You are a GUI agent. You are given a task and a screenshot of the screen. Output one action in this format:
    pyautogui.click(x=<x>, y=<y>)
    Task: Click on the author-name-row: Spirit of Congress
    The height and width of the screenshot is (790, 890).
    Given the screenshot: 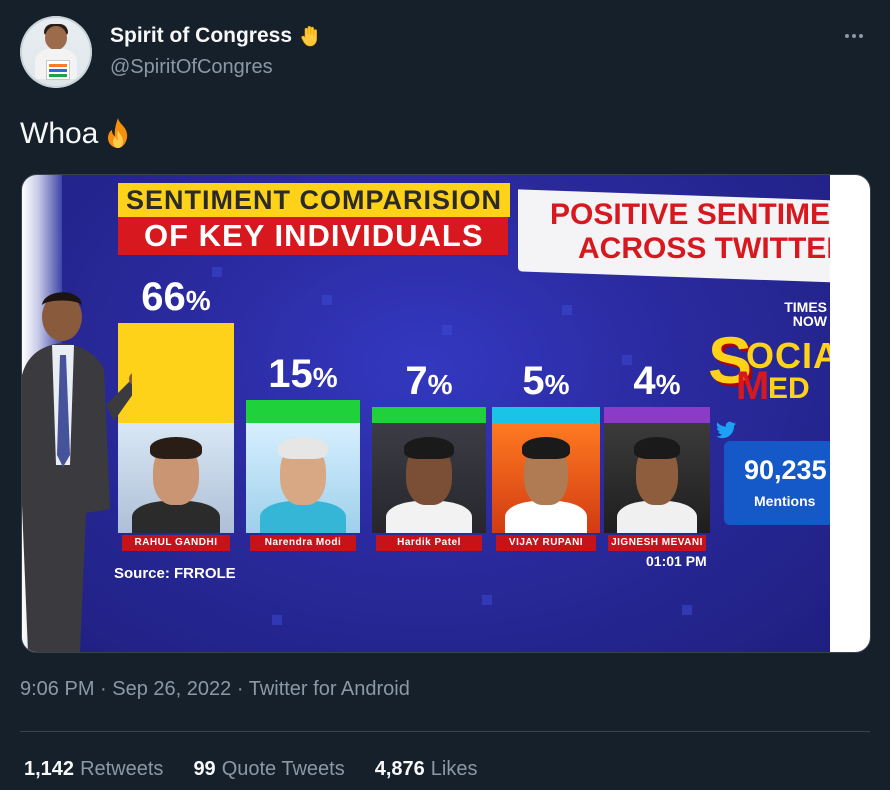 What is the action you would take?
    pyautogui.click(x=216, y=36)
    